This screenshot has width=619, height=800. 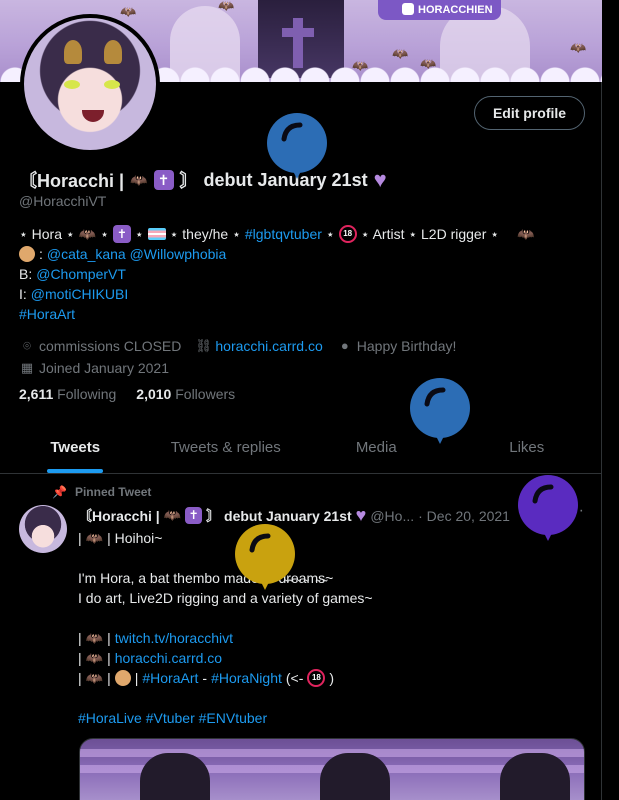 What do you see at coordinates (59, 492) in the screenshot?
I see `pin-icon: 📌` at bounding box center [59, 492].